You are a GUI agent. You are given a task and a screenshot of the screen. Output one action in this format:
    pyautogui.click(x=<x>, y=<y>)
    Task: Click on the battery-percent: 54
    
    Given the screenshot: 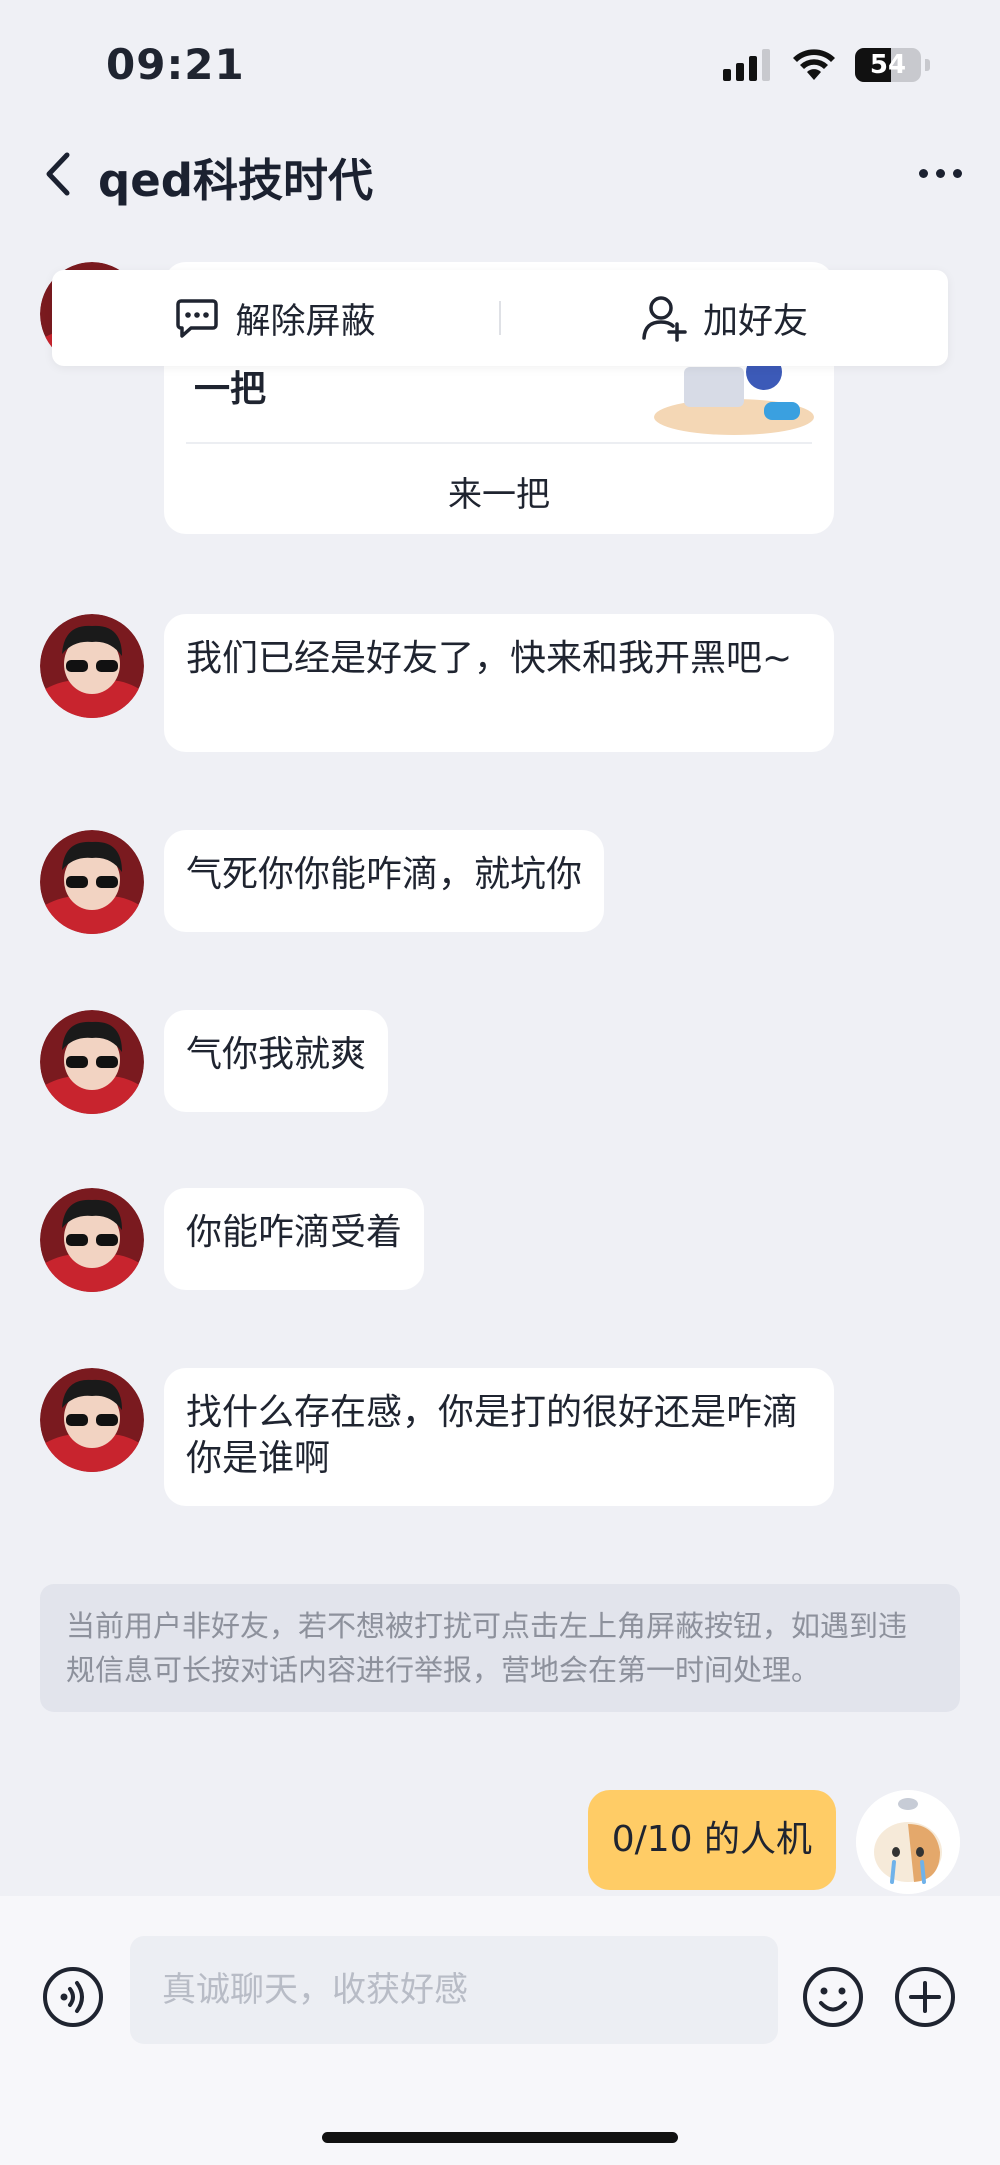 What is the action you would take?
    pyautogui.click(x=888, y=65)
    